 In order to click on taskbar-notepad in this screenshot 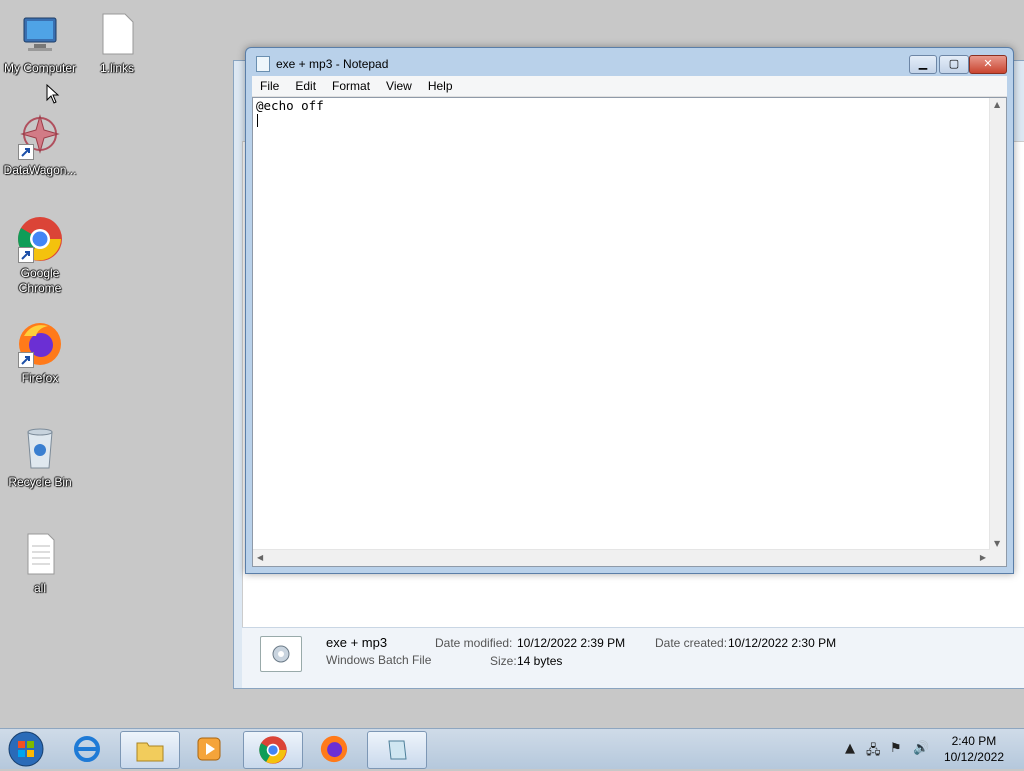, I will do `click(397, 750)`.